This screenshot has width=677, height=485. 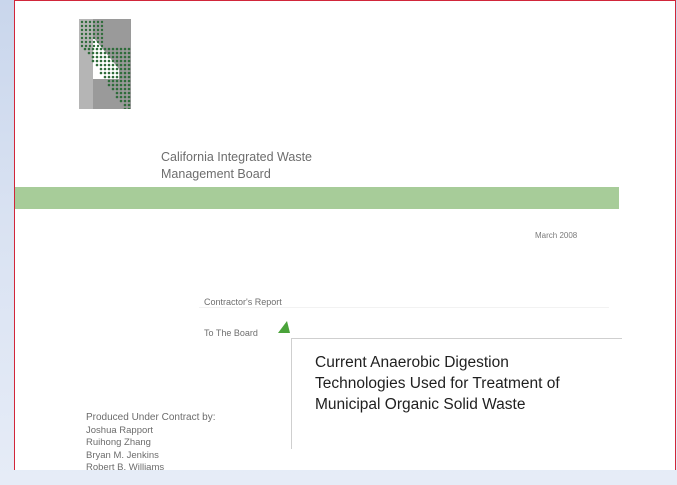 I want to click on report-date: March 2008, so click(x=556, y=235).